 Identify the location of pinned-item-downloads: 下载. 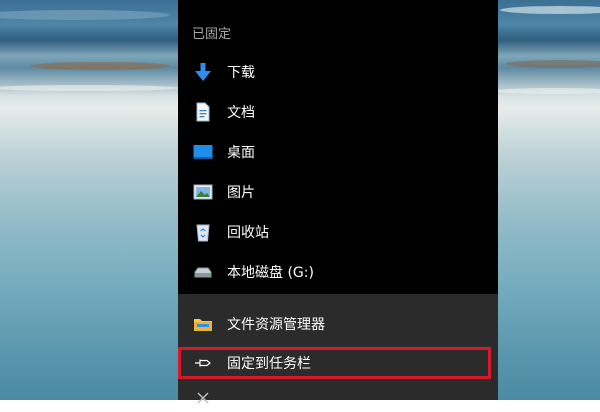
(338, 72).